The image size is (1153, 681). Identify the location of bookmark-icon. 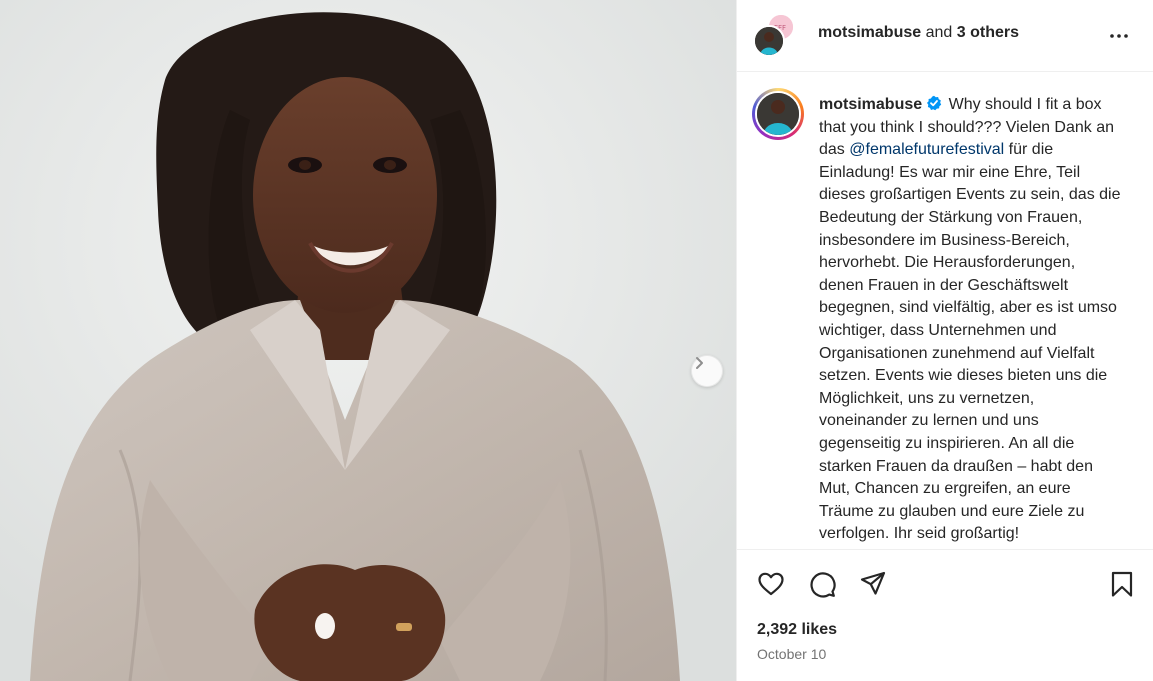
(1122, 584).